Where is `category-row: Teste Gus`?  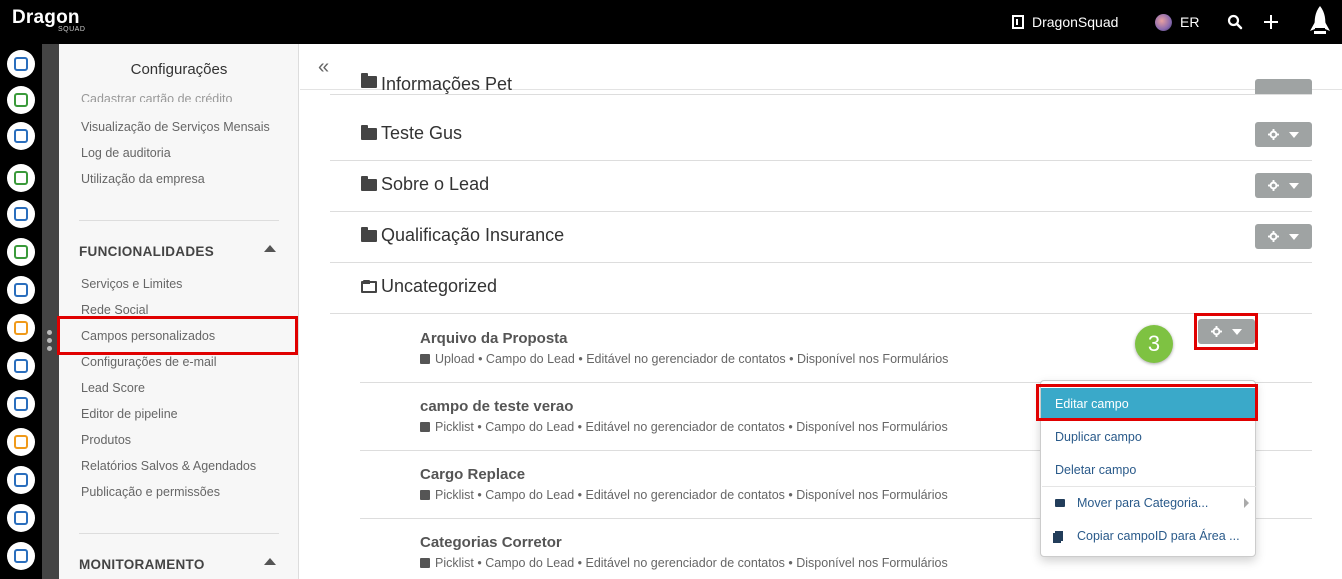
category-row: Teste Gus is located at coordinates (821, 135).